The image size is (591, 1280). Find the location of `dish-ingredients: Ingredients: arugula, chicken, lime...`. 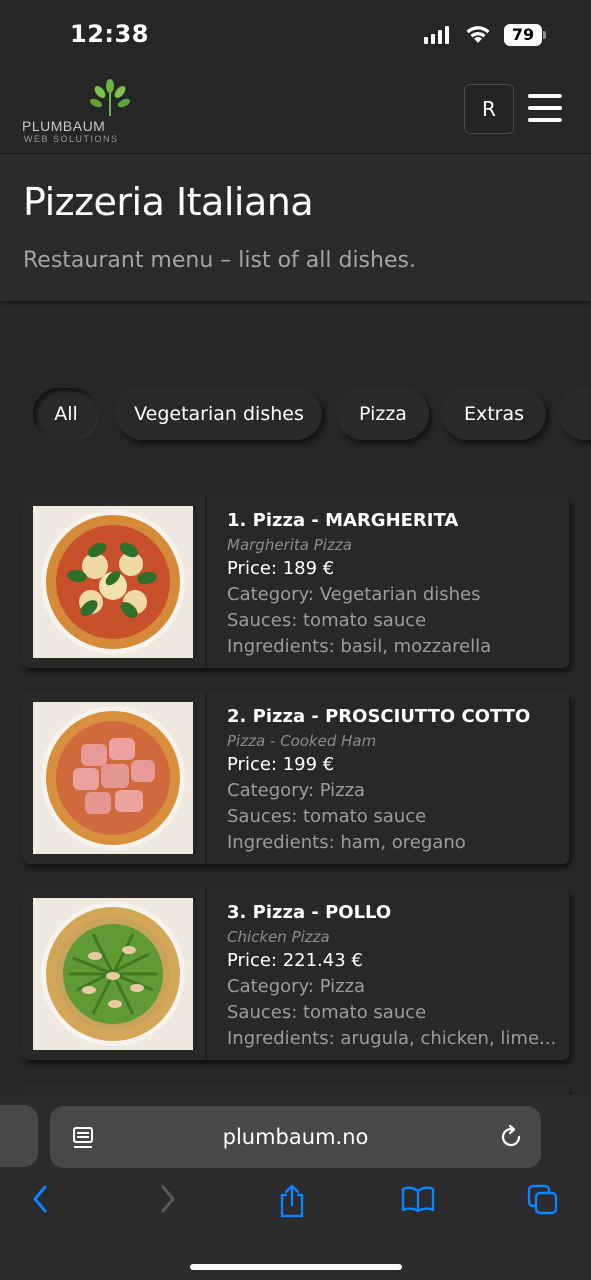

dish-ingredients: Ingredients: arugula, chicken, lime... is located at coordinates (392, 1038).